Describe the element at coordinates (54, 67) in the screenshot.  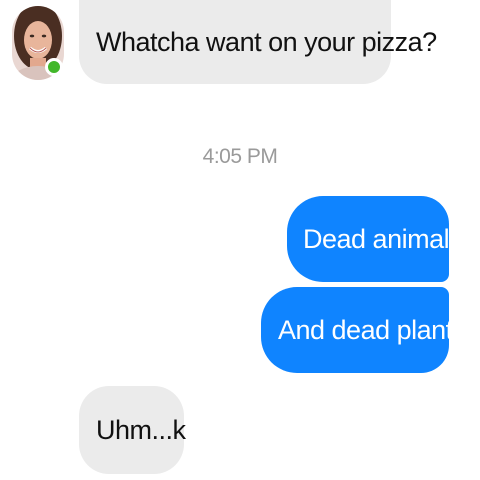
I see `online-status-dot` at that location.